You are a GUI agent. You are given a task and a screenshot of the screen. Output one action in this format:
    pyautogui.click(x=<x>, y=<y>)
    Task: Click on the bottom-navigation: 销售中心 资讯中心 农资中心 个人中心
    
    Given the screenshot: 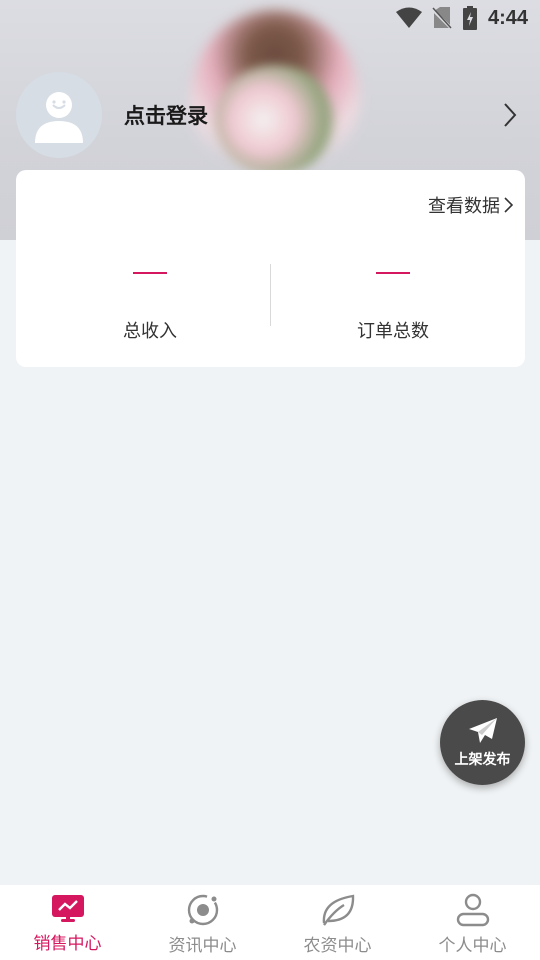 What is the action you would take?
    pyautogui.click(x=270, y=922)
    